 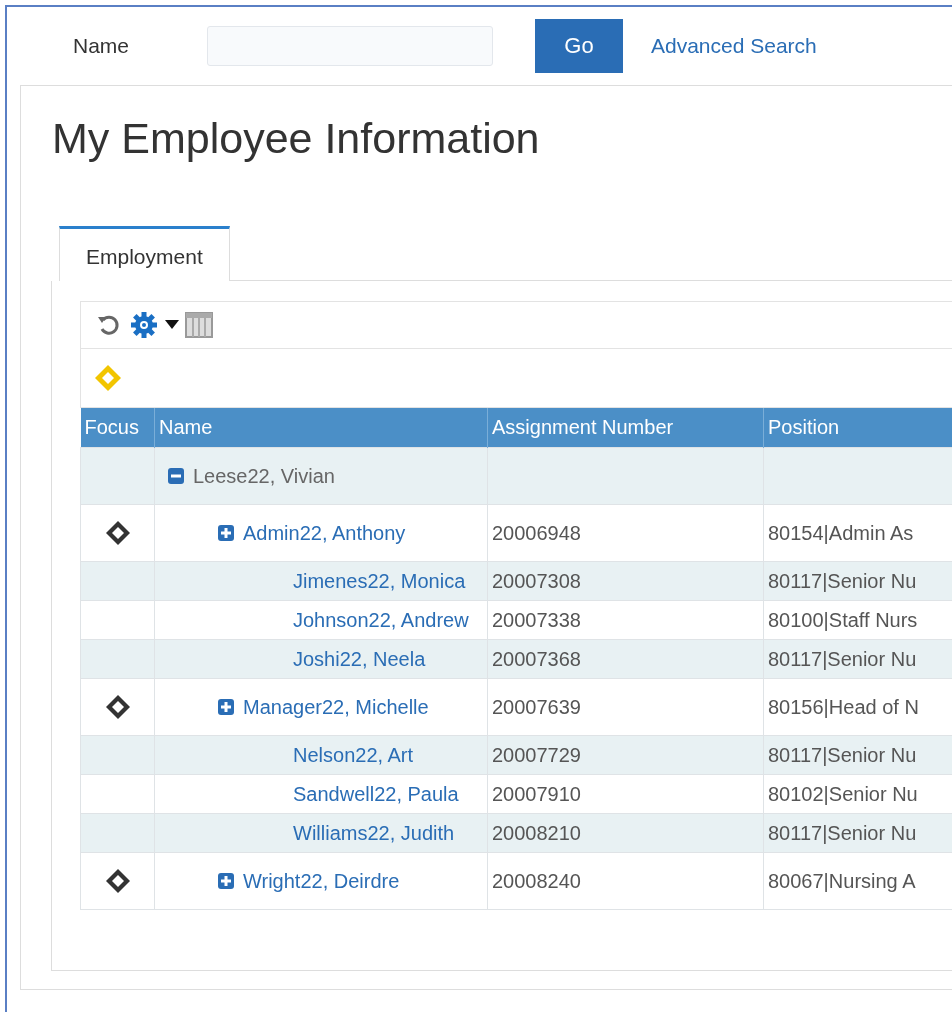 What do you see at coordinates (536, 754) in the screenshot?
I see `assignment-number: 20007729` at bounding box center [536, 754].